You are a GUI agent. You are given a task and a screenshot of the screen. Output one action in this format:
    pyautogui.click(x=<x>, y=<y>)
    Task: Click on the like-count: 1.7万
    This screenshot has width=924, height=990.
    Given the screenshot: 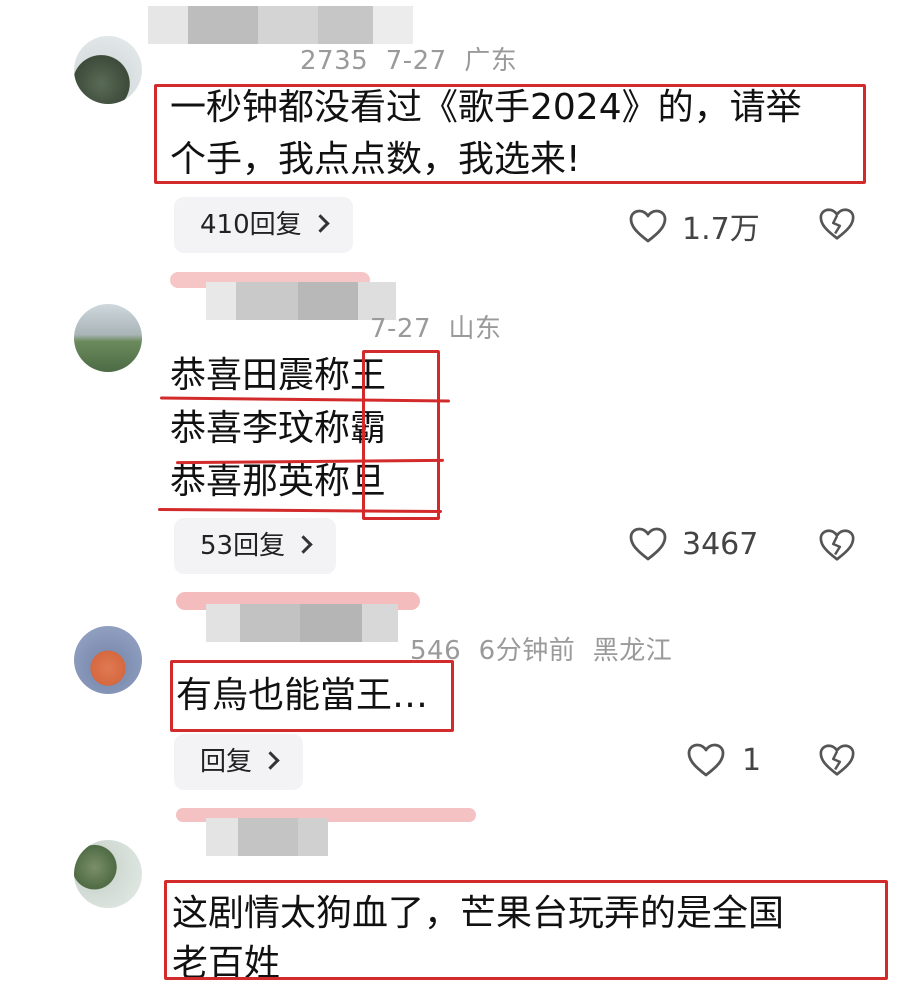 What is the action you would take?
    pyautogui.click(x=721, y=229)
    